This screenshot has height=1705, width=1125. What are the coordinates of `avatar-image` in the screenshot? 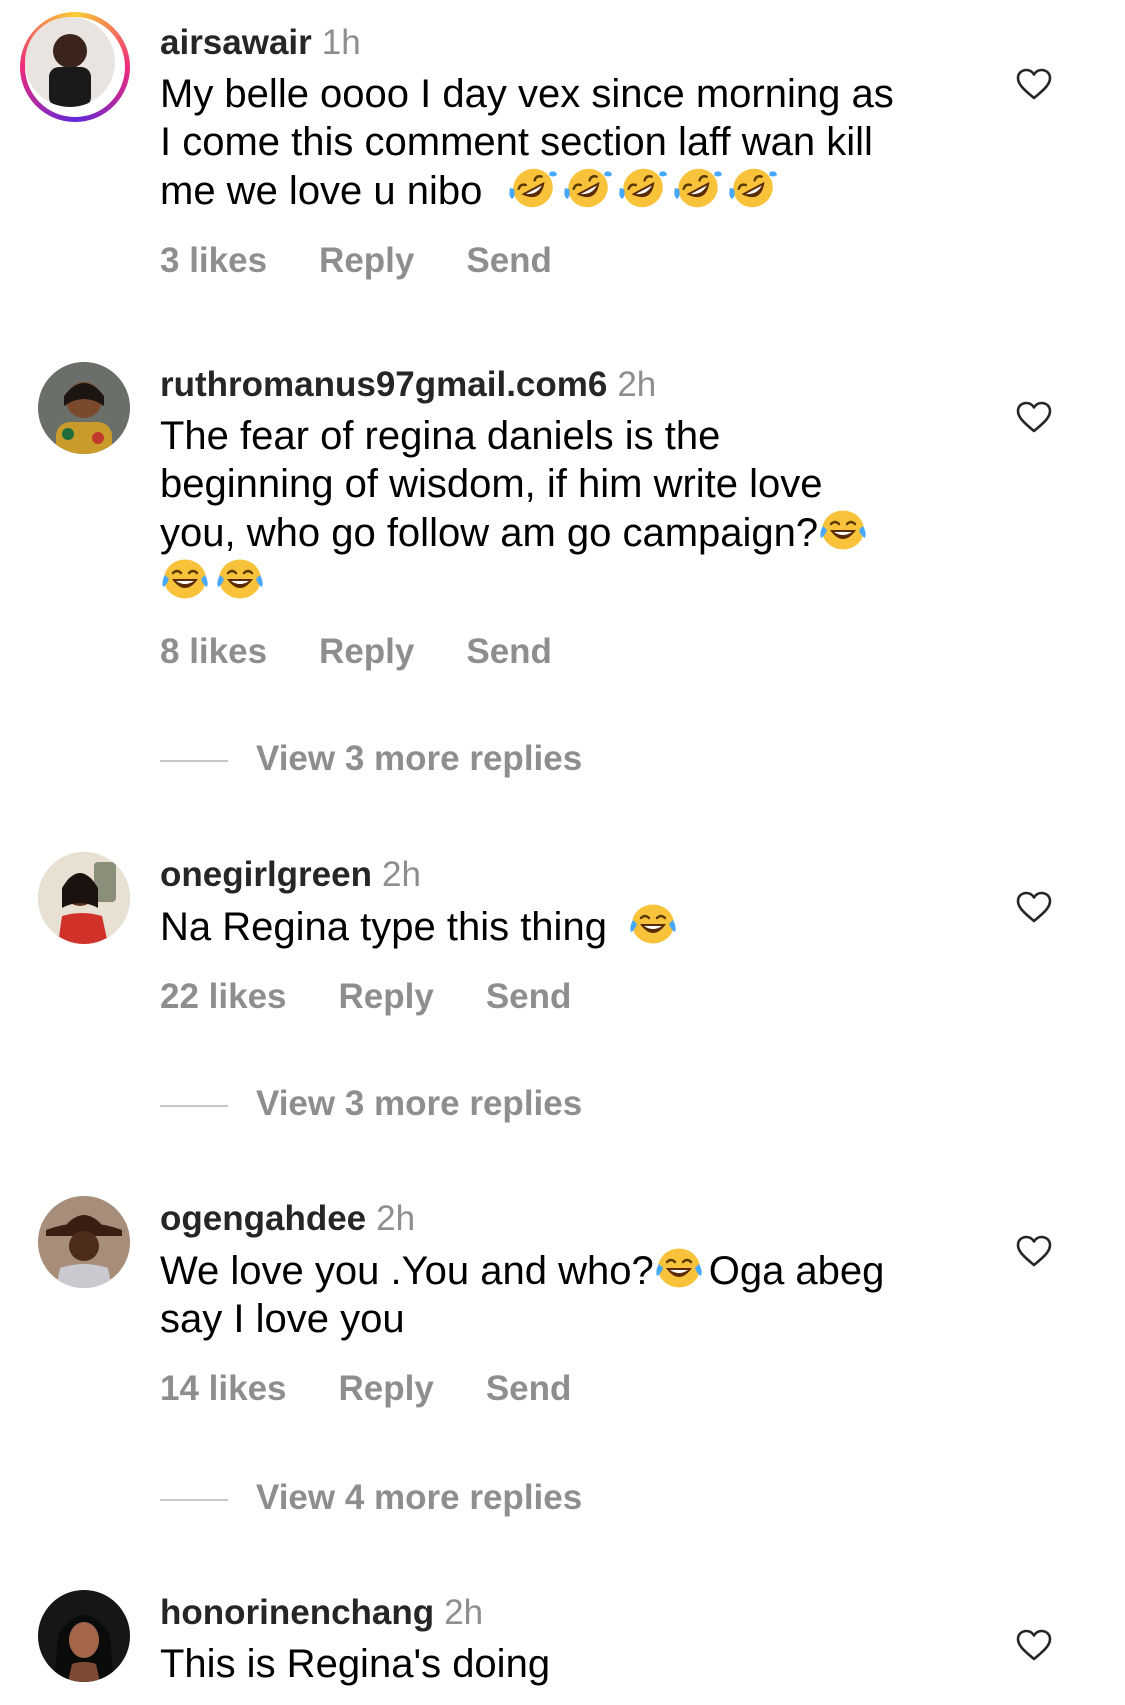 It's located at (70, 62).